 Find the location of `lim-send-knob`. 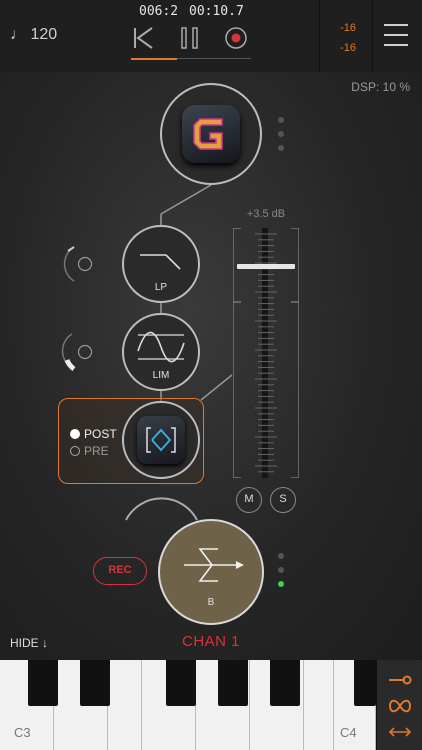

lim-send-knob is located at coordinates (81, 351).